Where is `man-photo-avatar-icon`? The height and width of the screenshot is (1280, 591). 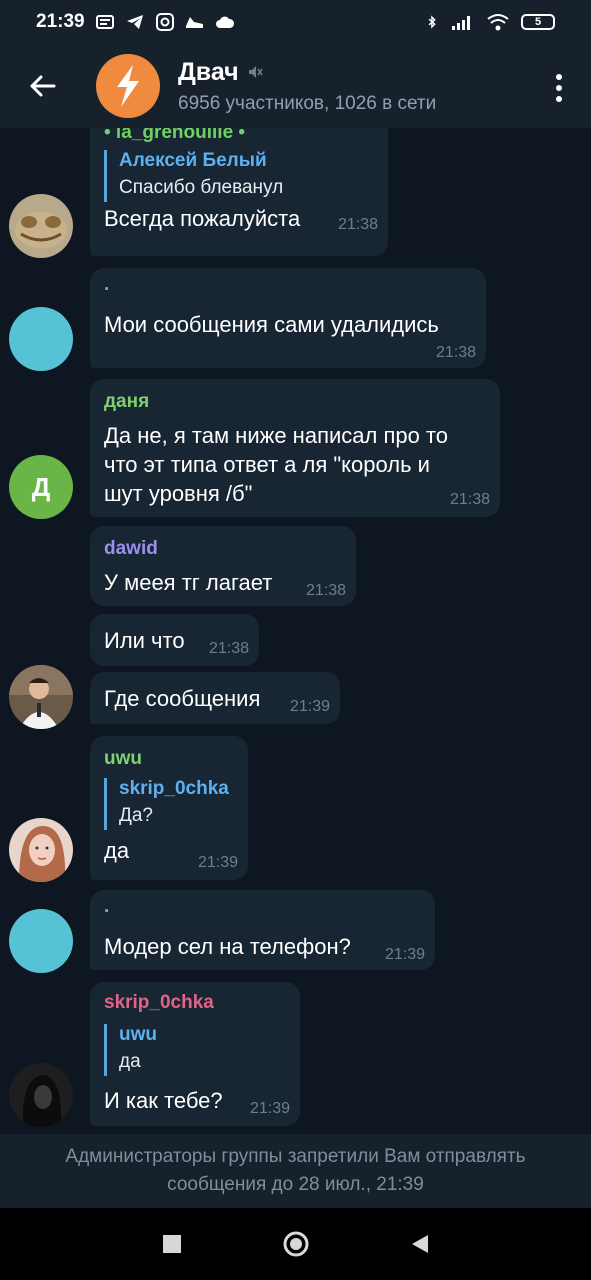
man-photo-avatar-icon is located at coordinates (41, 697).